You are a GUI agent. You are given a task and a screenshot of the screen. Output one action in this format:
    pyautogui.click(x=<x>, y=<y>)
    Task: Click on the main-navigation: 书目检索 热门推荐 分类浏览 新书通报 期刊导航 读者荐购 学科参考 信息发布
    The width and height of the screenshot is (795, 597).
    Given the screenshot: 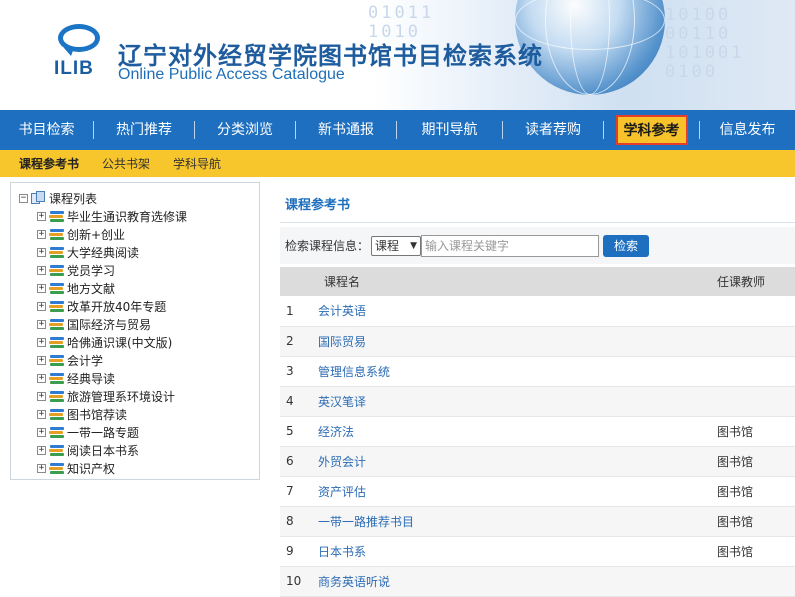 What is the action you would take?
    pyautogui.click(x=397, y=130)
    